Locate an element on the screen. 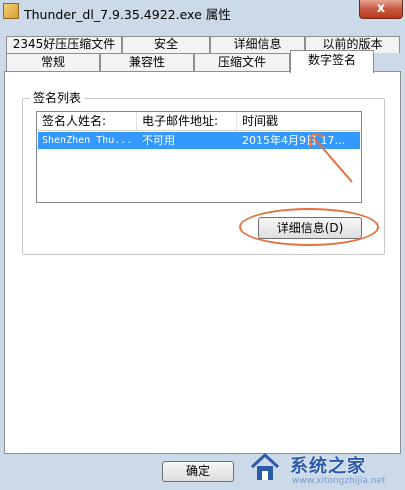 This screenshot has height=490, width=405. window-title: Thunder_dl_7.9.35.4922.exe 属性 is located at coordinates (127, 14).